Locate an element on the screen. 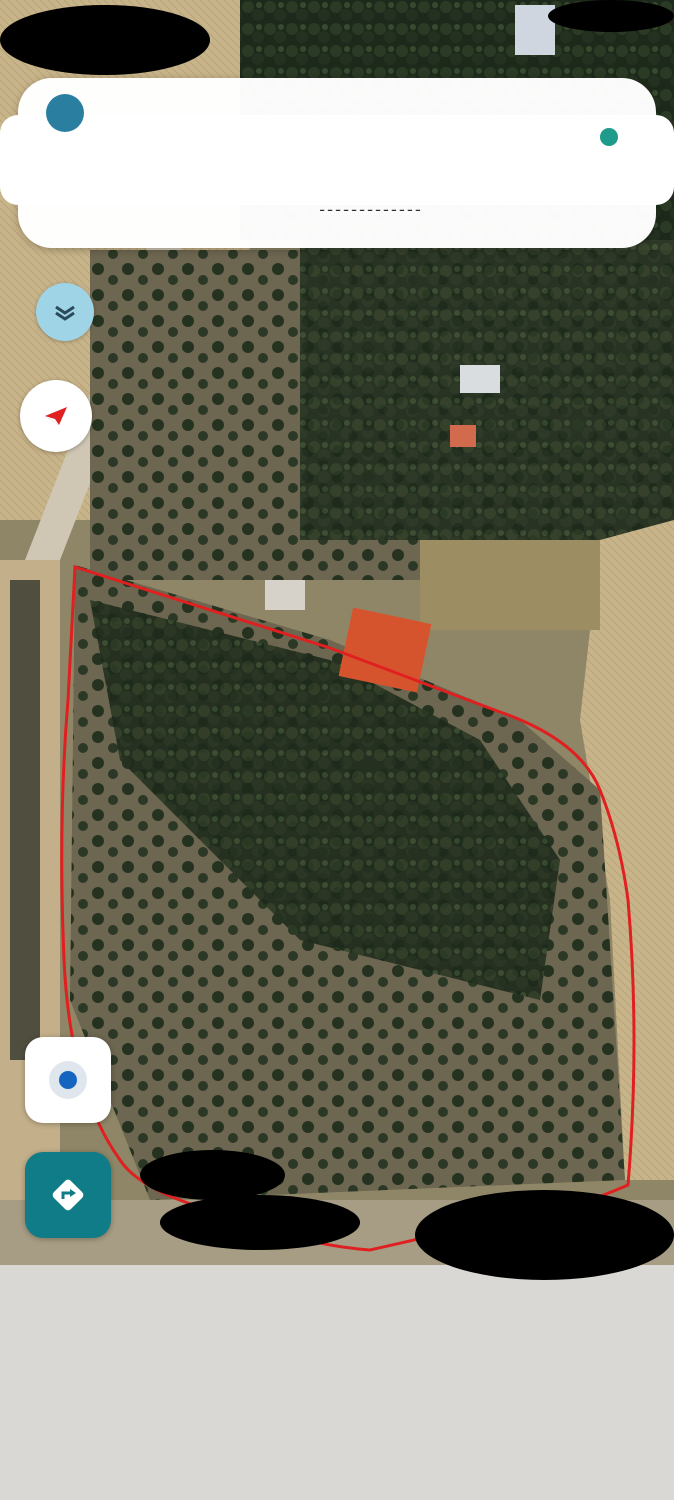 This screenshot has width=674, height=1500. my-location-button is located at coordinates (68, 1080).